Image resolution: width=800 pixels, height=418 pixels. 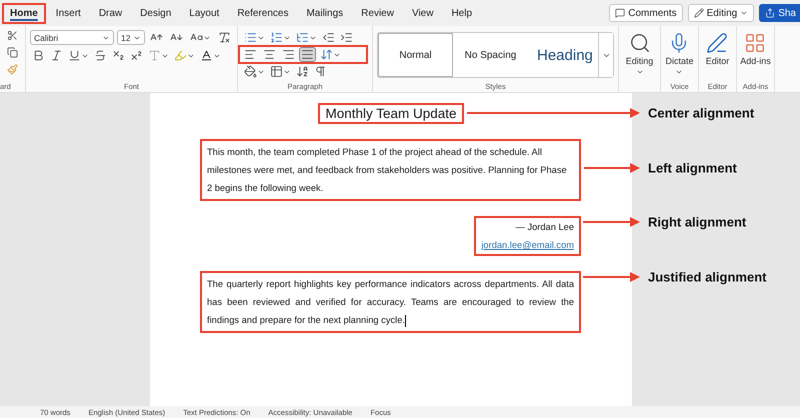 I want to click on text-effects-icon, so click(x=154, y=55).